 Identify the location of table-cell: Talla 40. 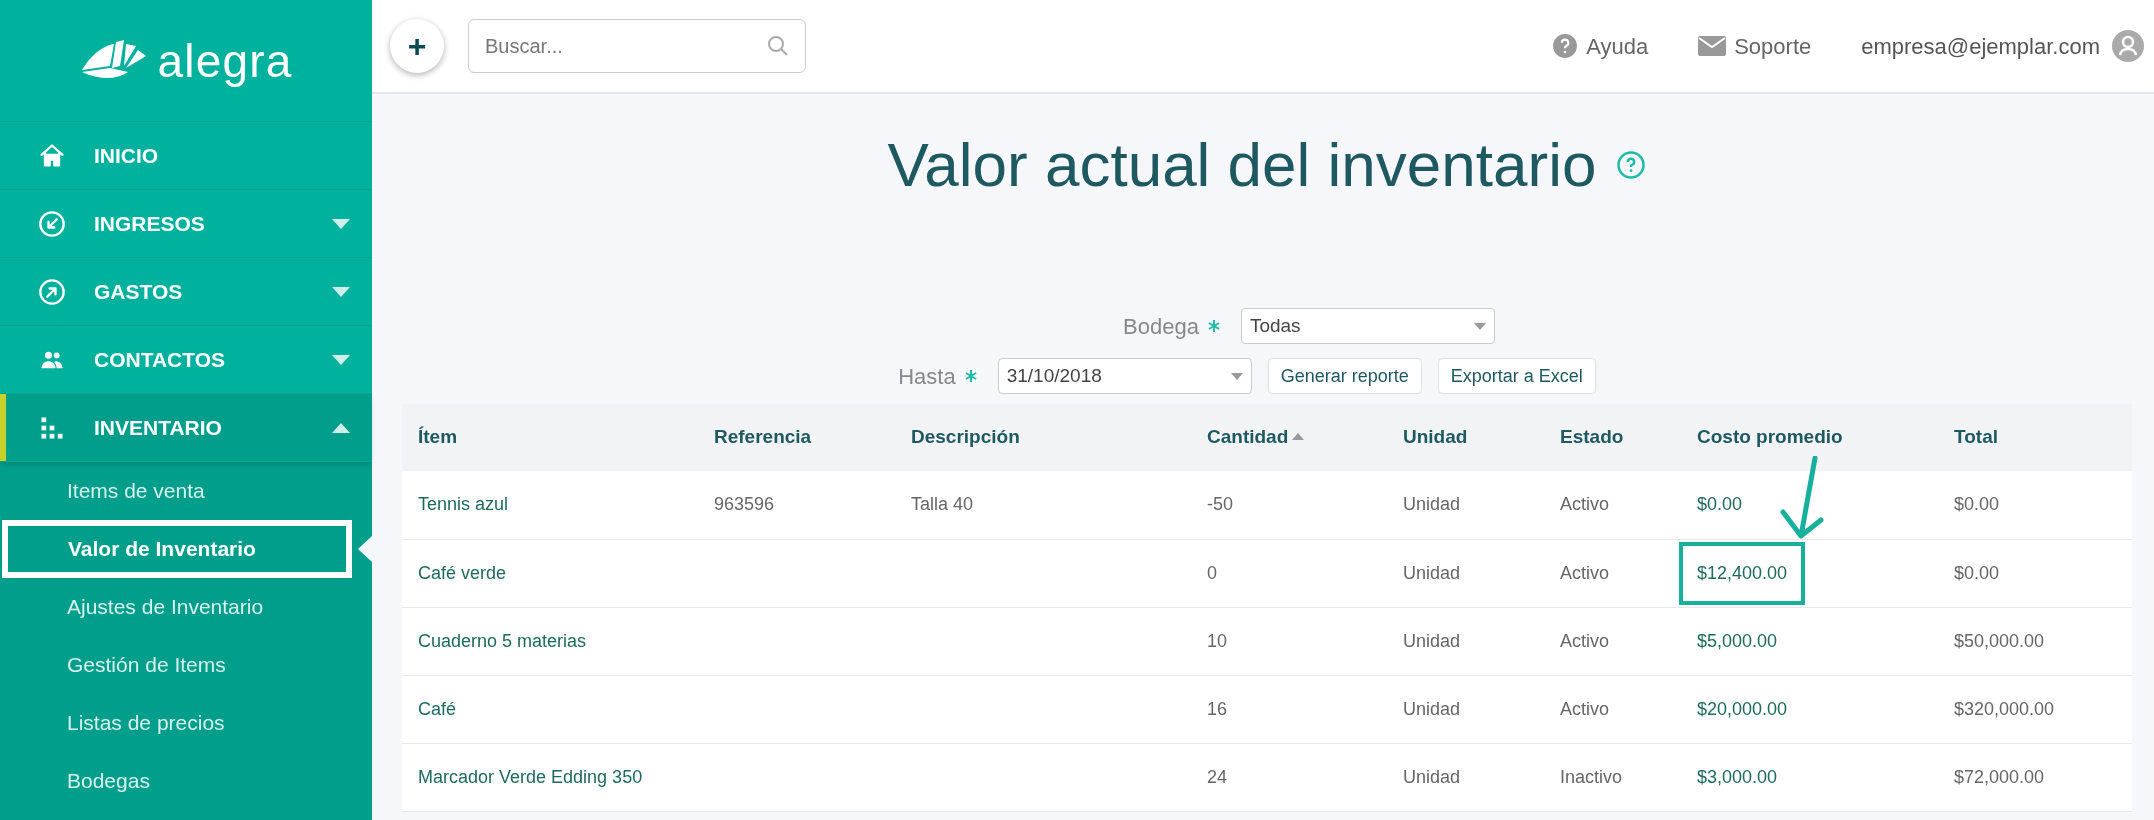
(942, 504).